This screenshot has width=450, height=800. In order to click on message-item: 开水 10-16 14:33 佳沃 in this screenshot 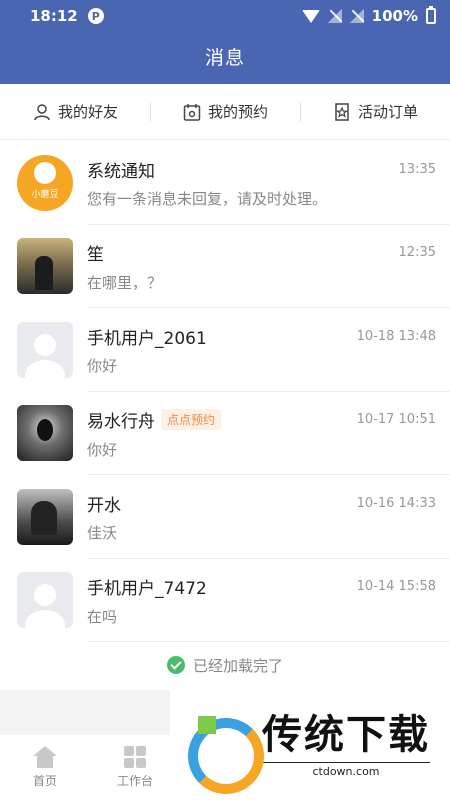, I will do `click(225, 517)`.